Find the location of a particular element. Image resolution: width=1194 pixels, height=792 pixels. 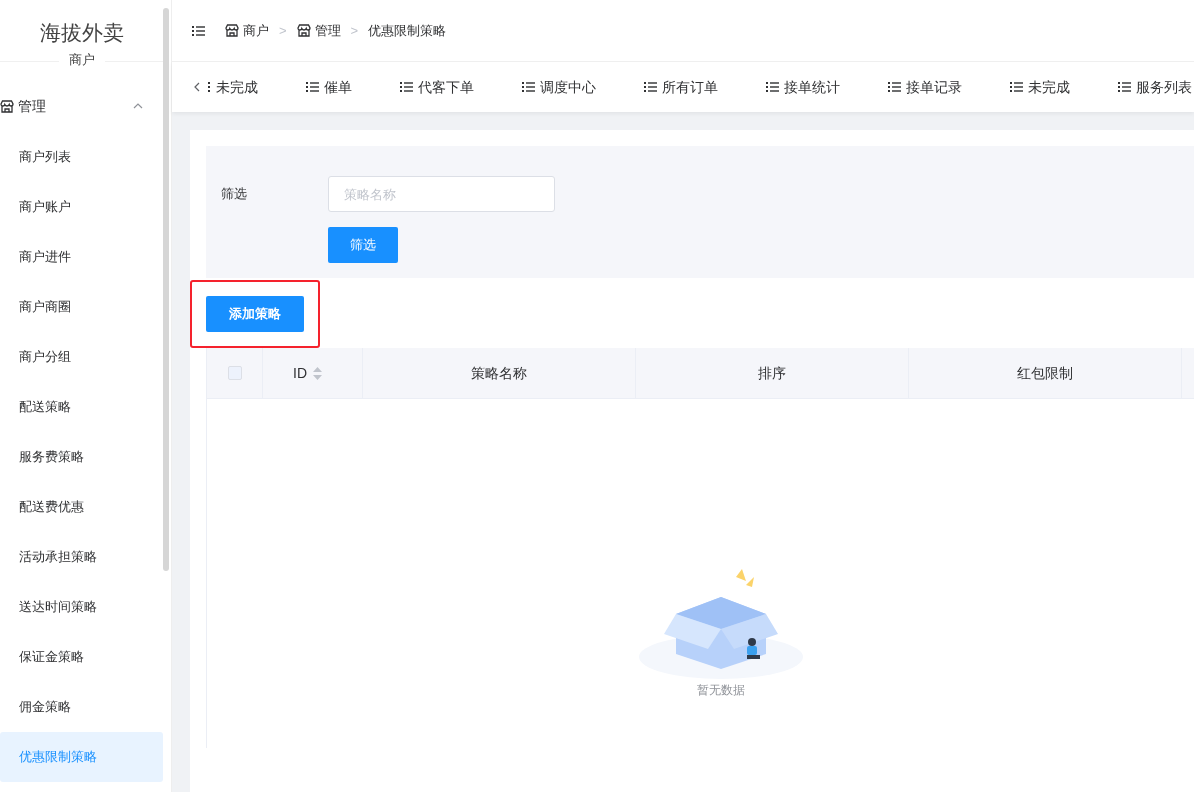

sidebar-item: 佣金策略 is located at coordinates (81, 707).